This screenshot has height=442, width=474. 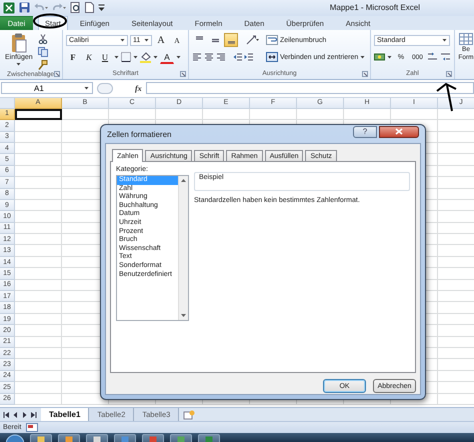 I want to click on scrollbar, so click(x=183, y=248).